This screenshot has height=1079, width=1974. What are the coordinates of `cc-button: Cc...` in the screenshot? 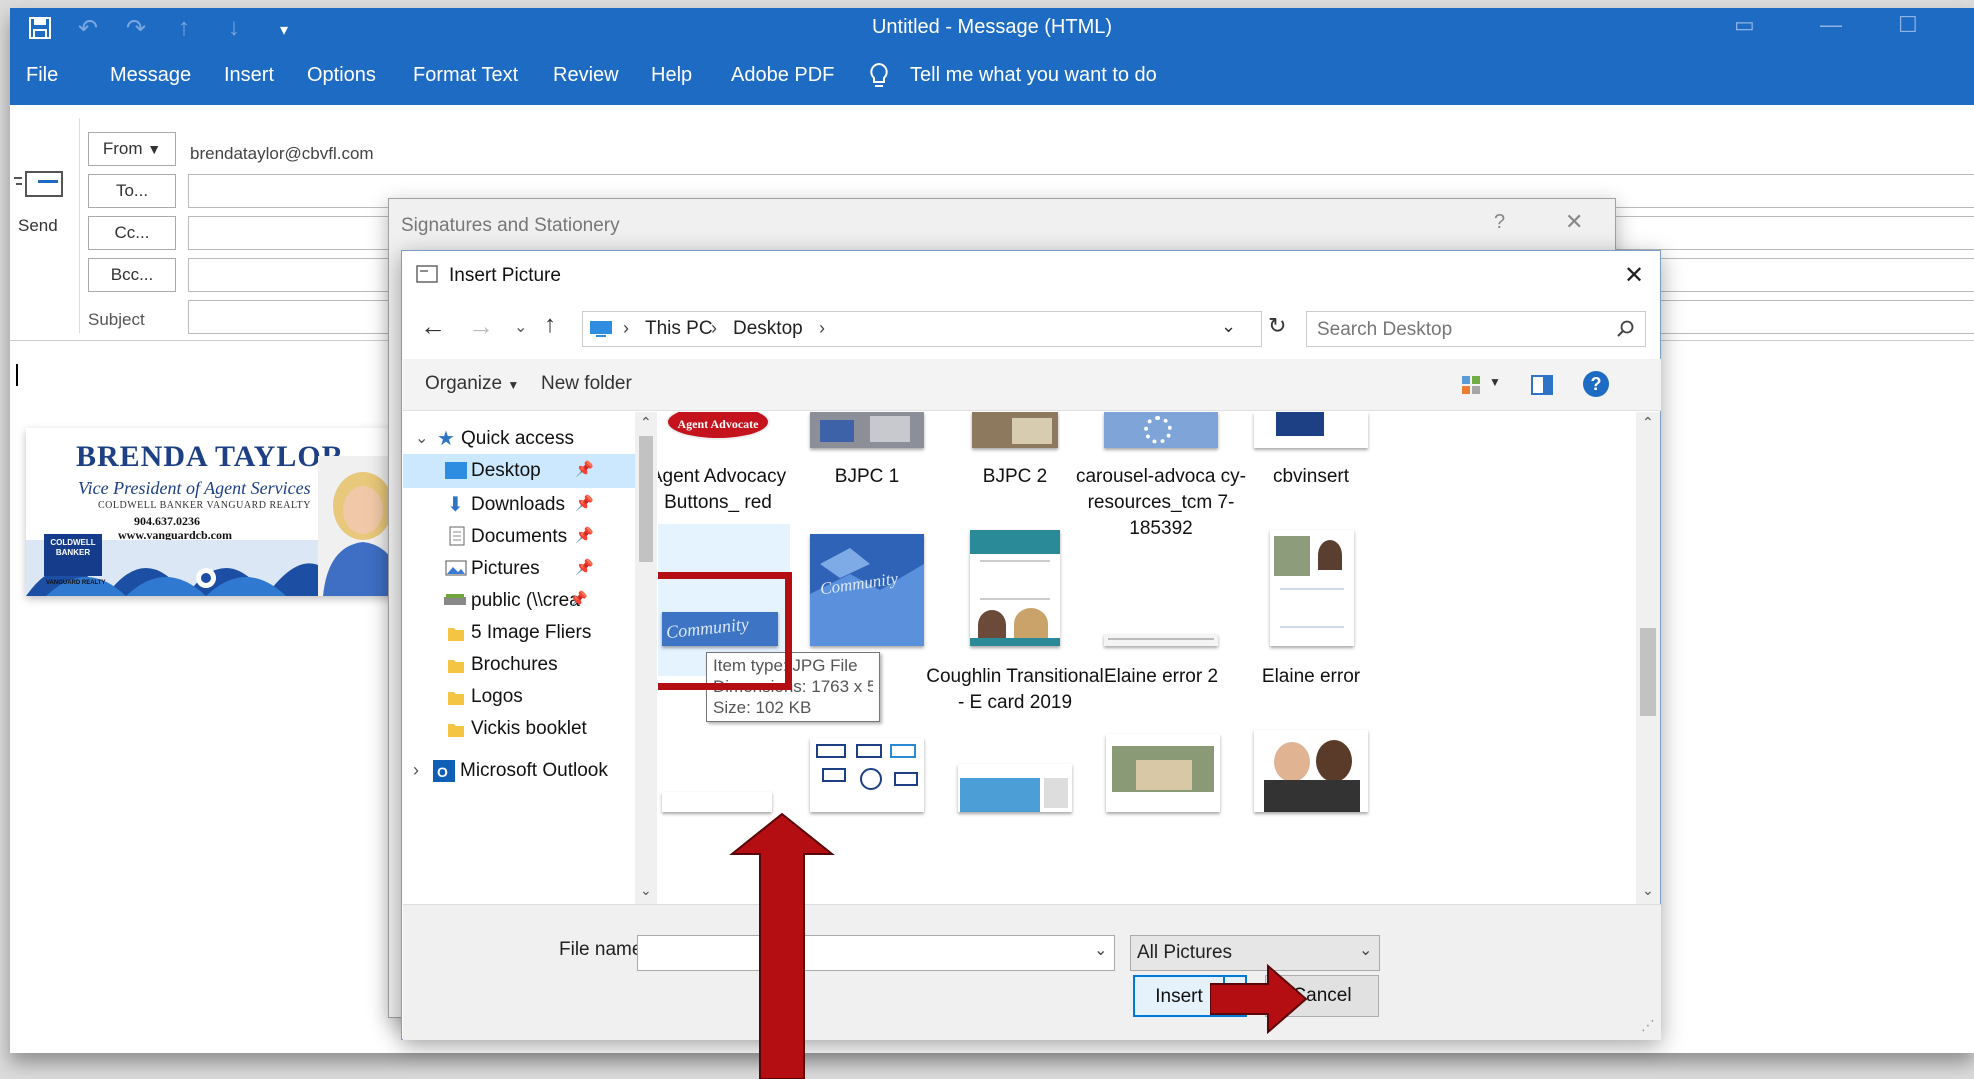 It's located at (132, 233).